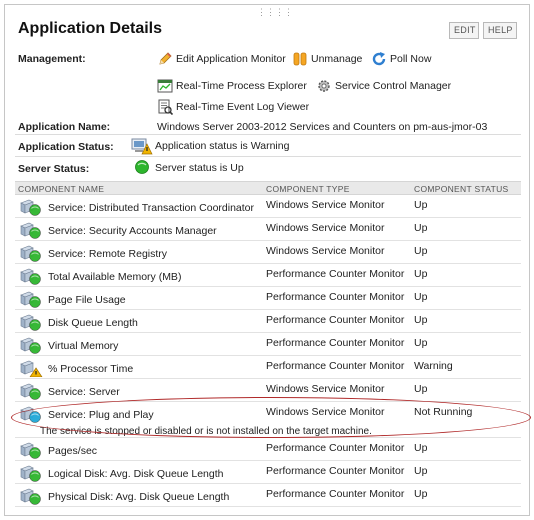  What do you see at coordinates (142, 146) in the screenshot?
I see `application-warning-icon` at bounding box center [142, 146].